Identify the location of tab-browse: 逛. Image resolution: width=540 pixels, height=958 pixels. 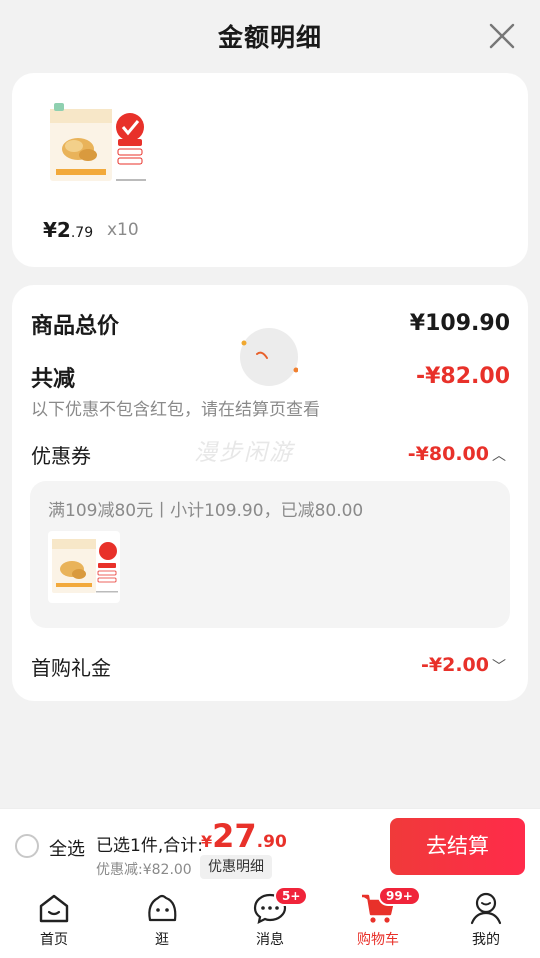
(162, 921).